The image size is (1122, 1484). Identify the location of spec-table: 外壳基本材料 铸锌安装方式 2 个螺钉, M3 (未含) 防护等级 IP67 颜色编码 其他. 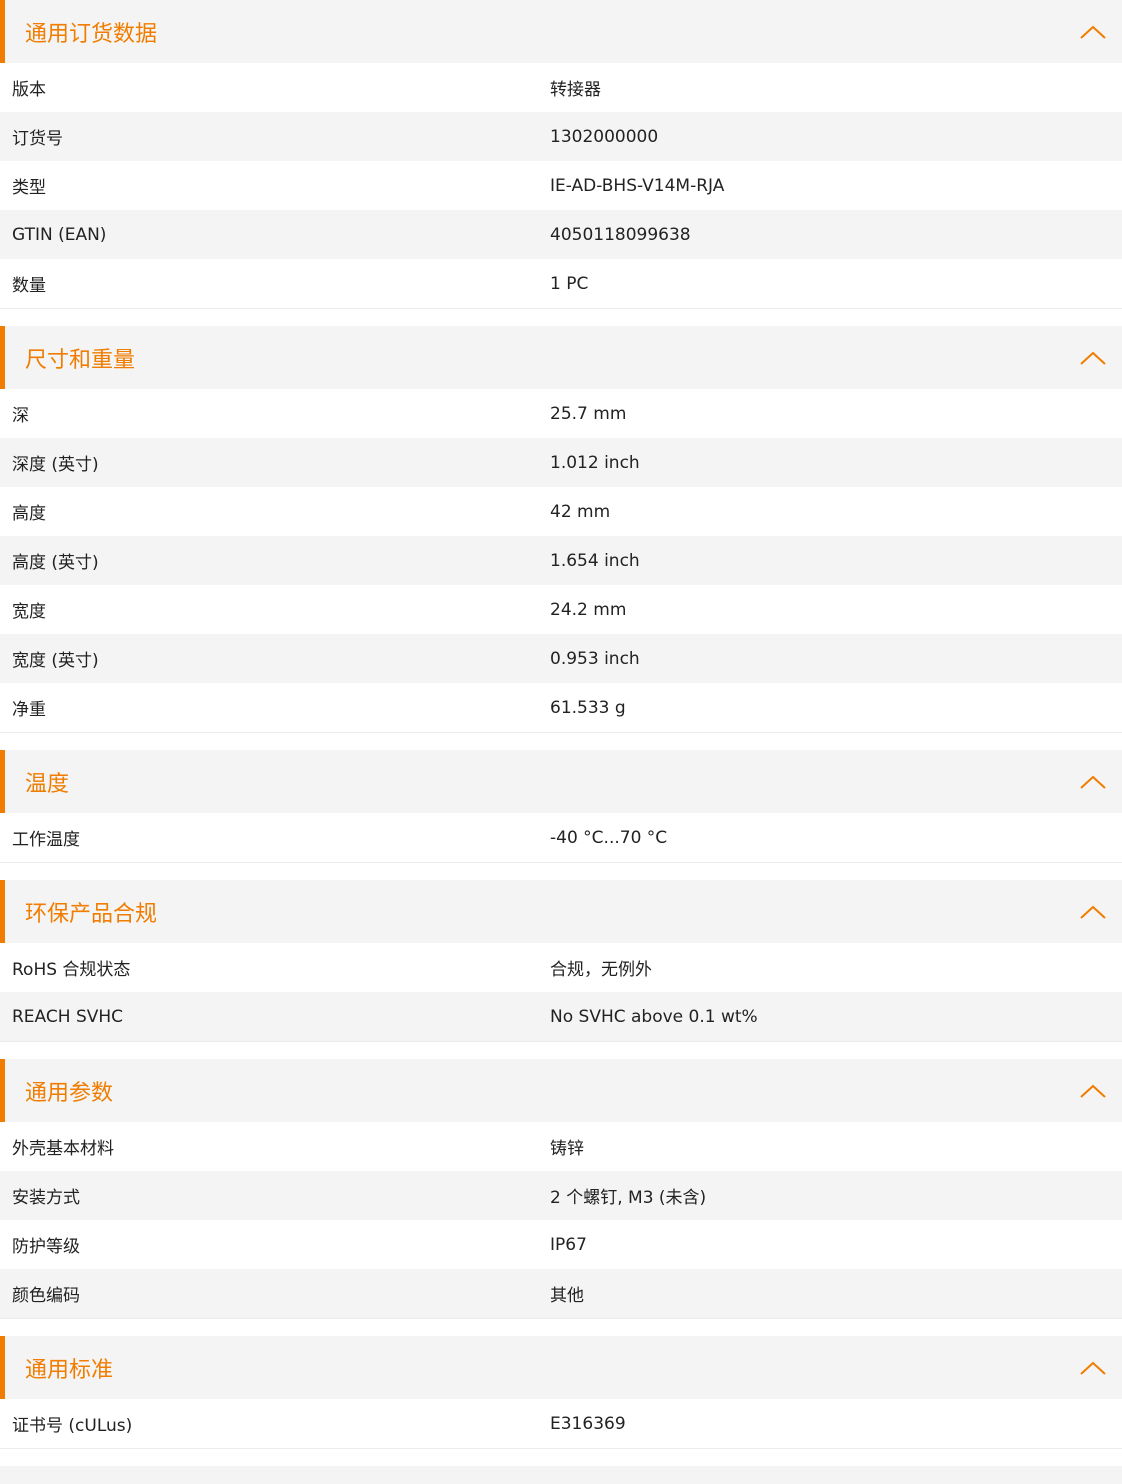
(561, 1220).